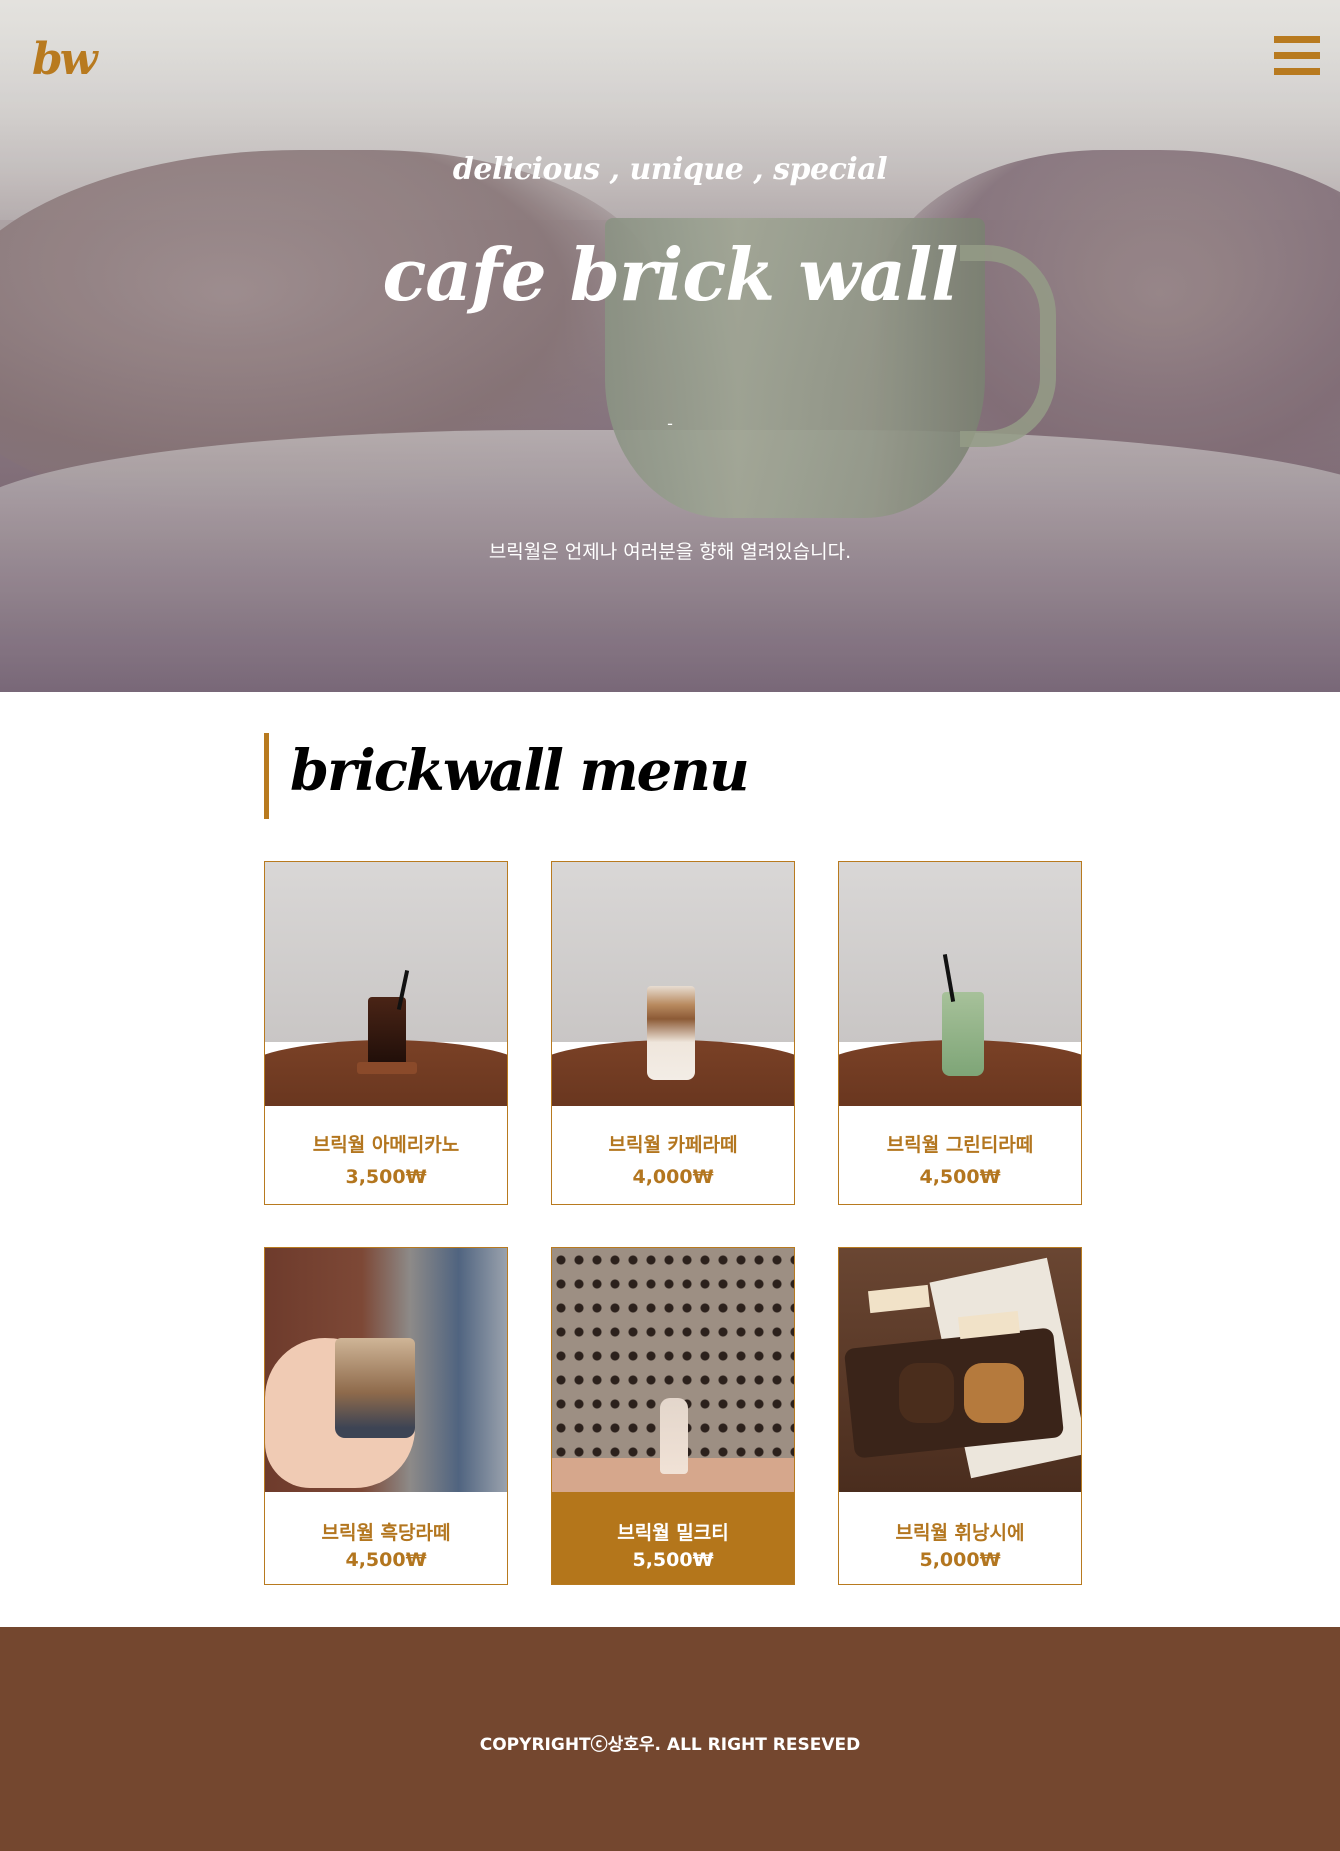 Image resolution: width=1340 pixels, height=1851 pixels. I want to click on menu-card-financier: 브릭월 휘낭시에 5,000₩, so click(960, 1416).